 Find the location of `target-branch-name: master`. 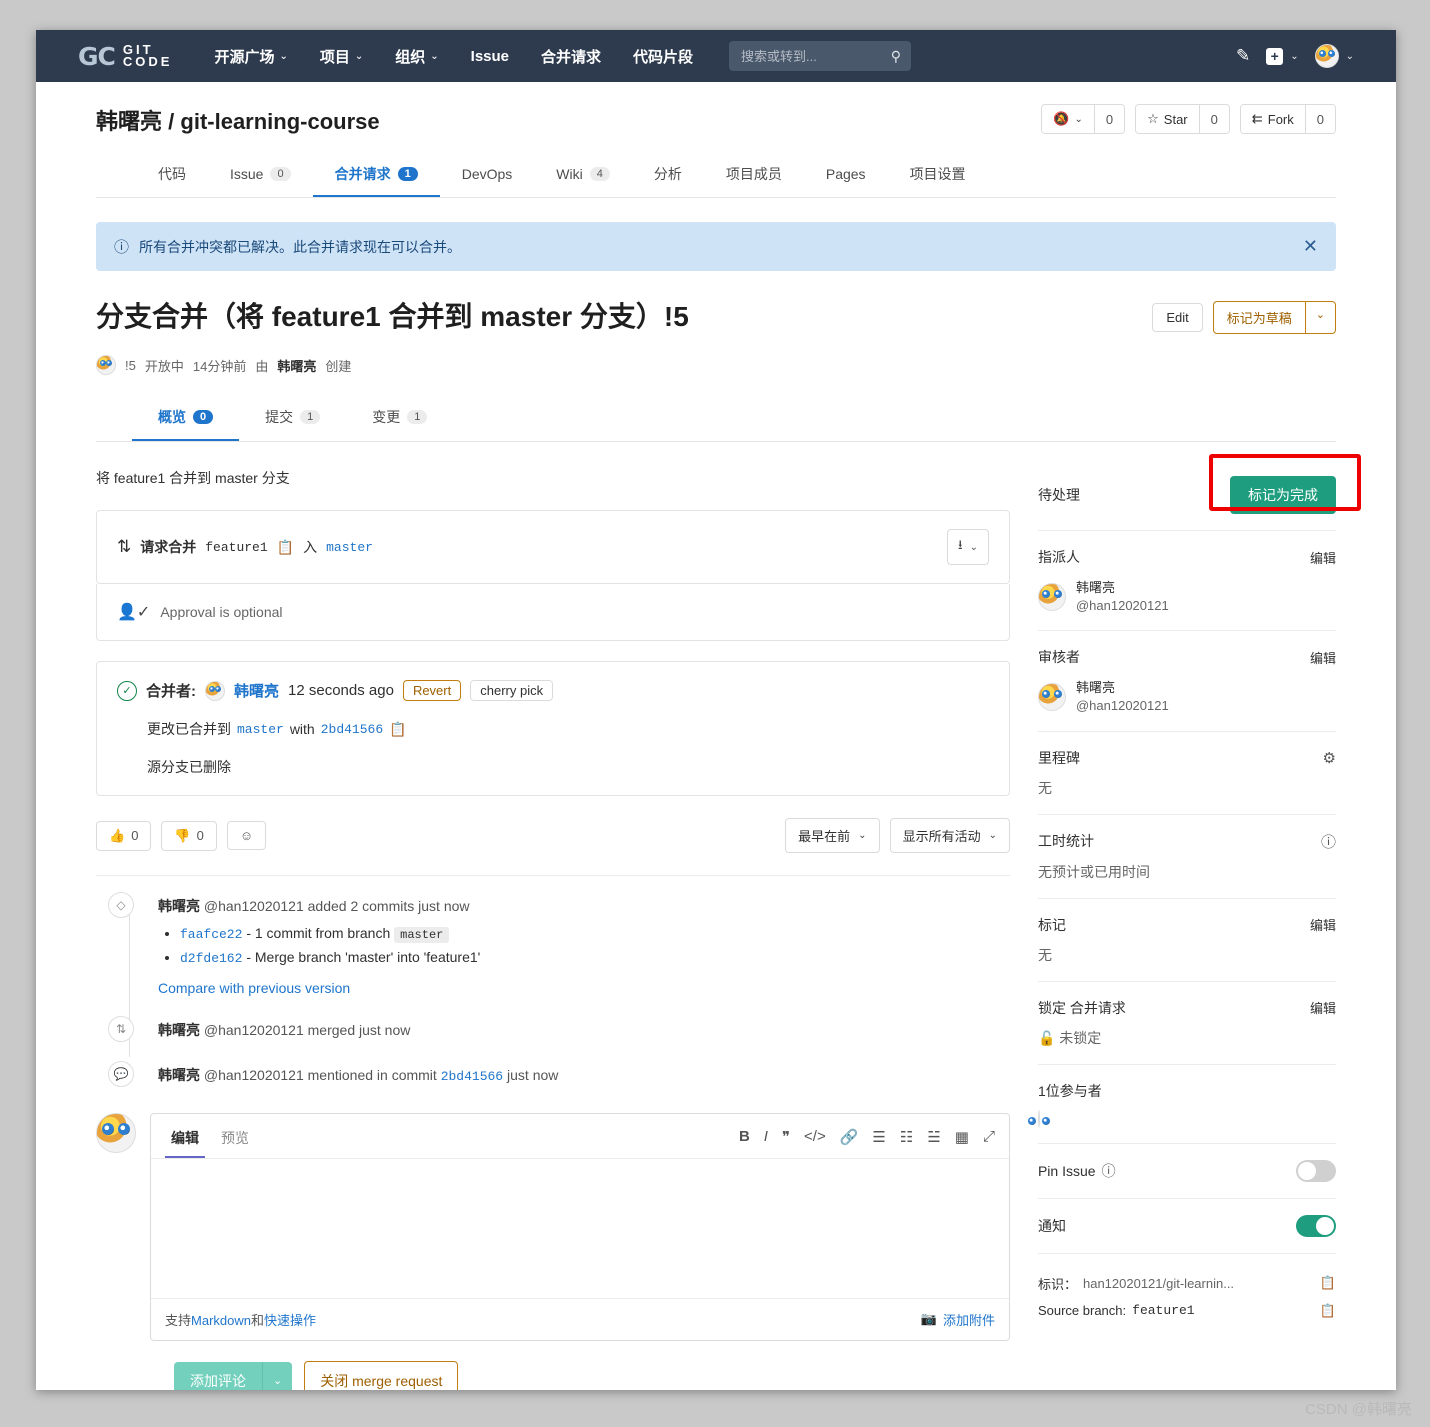

target-branch-name: master is located at coordinates (349, 547).